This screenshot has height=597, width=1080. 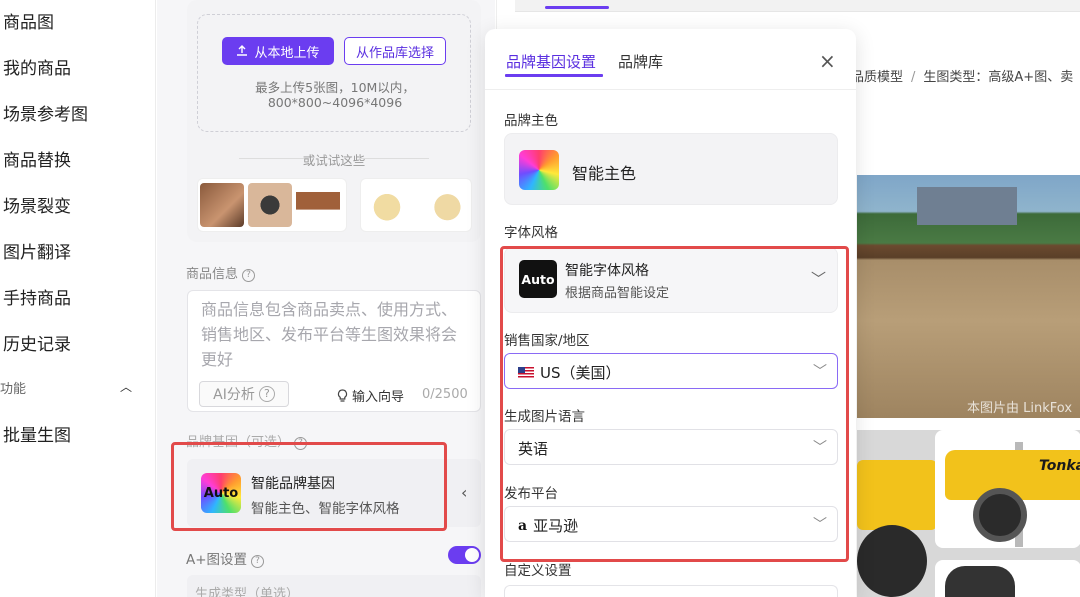 What do you see at coordinates (538, 571) in the screenshot?
I see `custom-settings-label: 自定义设置` at bounding box center [538, 571].